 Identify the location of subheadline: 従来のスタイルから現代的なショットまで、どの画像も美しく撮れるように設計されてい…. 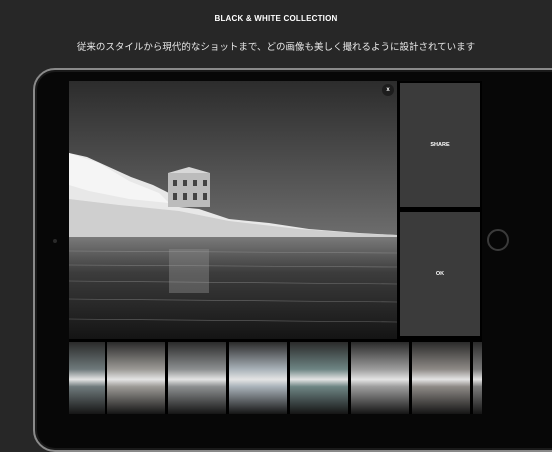
(276, 47).